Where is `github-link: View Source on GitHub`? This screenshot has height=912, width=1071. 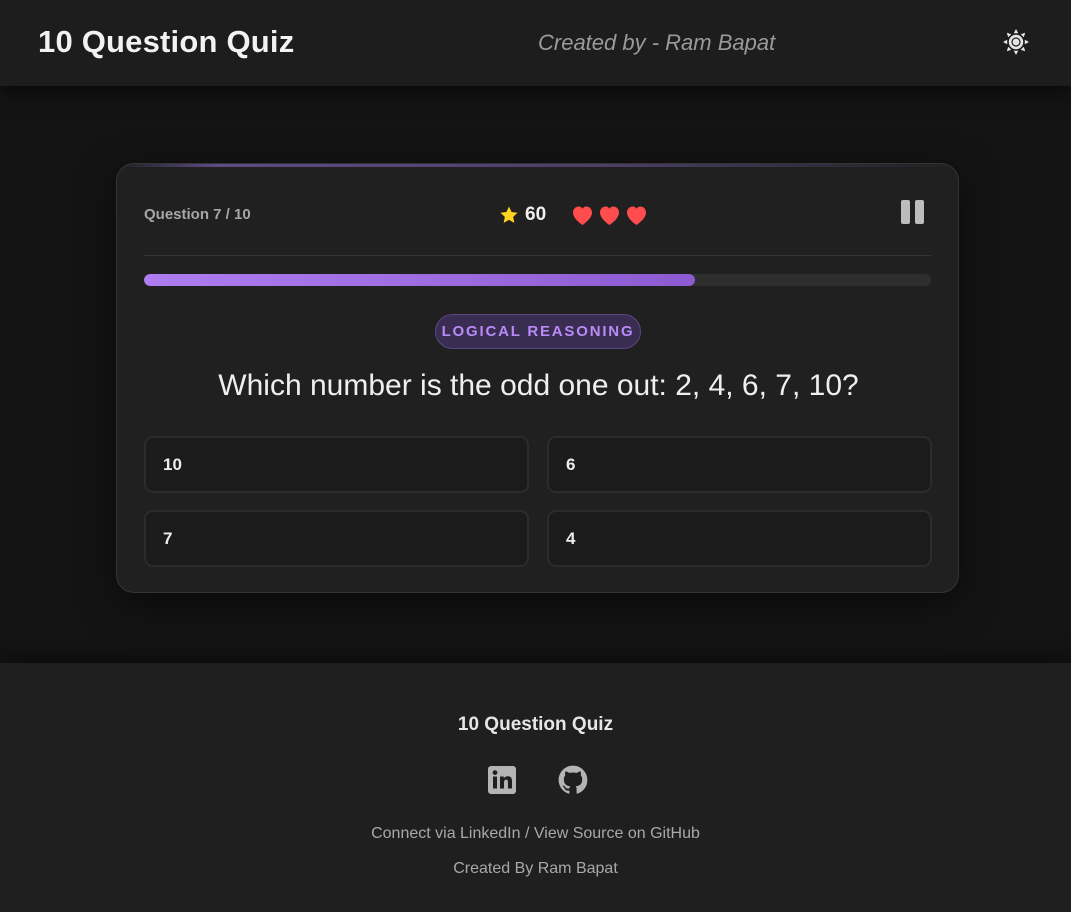
github-link: View Source on GitHub is located at coordinates (617, 833).